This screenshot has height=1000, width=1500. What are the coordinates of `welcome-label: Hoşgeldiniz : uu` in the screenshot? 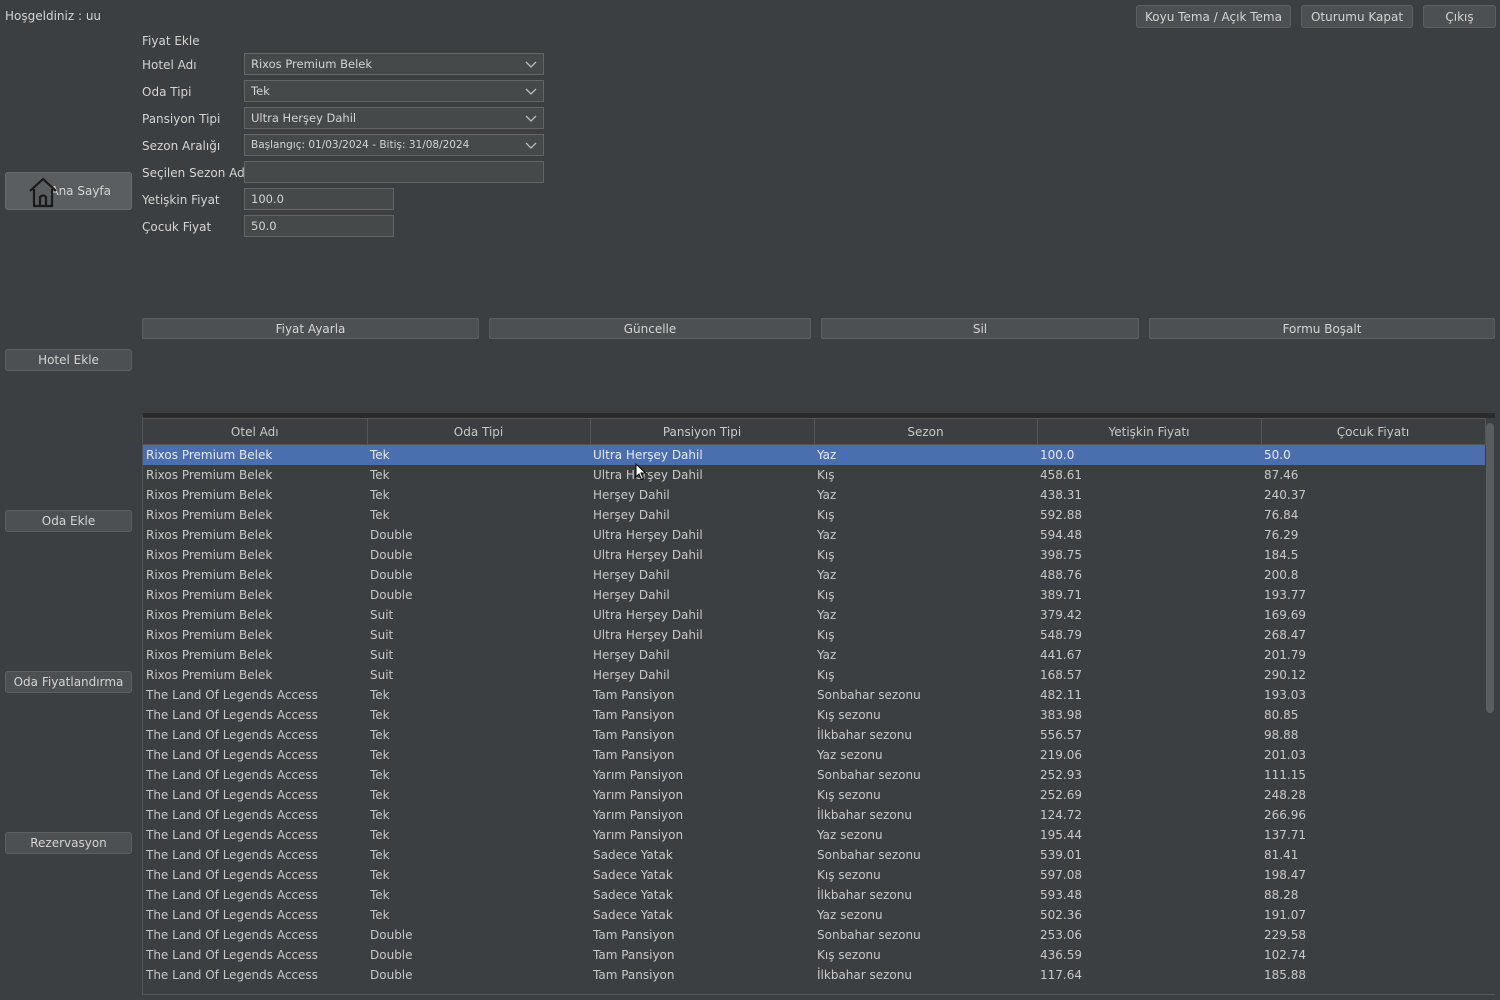 It's located at (53, 16).